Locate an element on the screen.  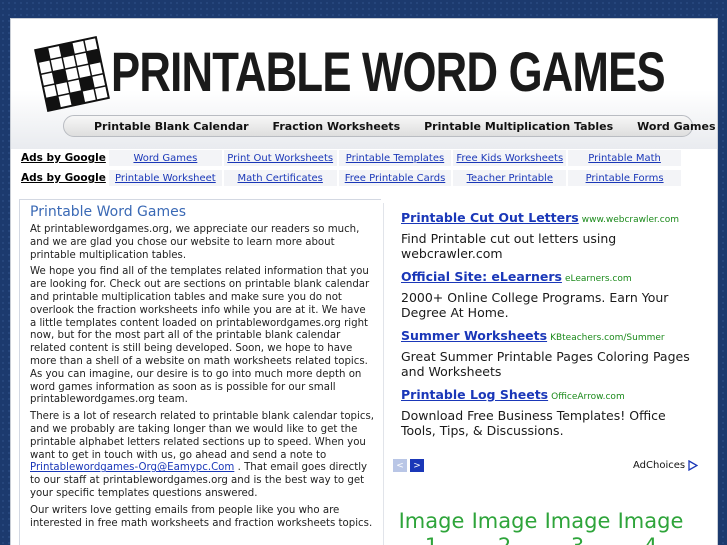
ad-link: Math Certificates is located at coordinates (280, 178).